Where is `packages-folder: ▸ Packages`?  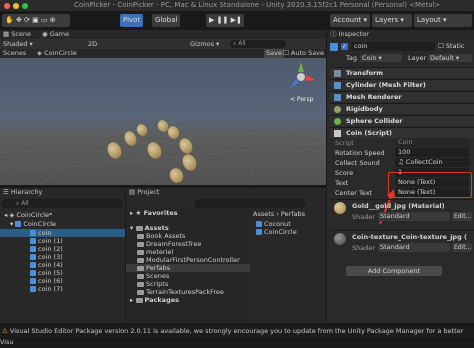 packages-folder: ▸ Packages is located at coordinates (154, 300).